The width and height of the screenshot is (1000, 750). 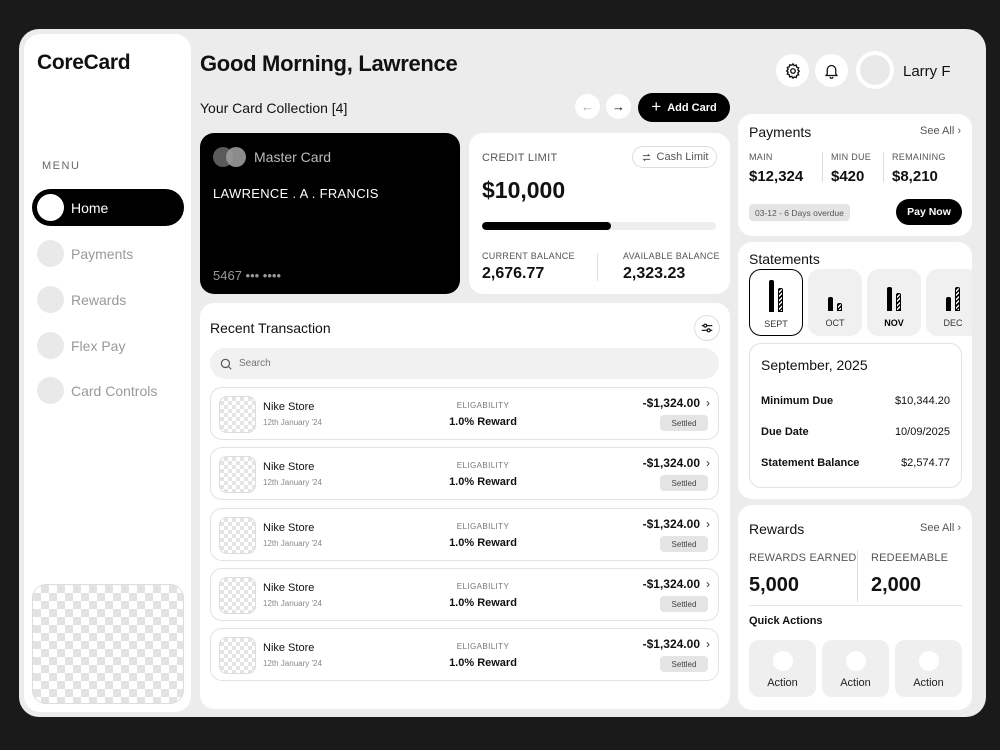 What do you see at coordinates (777, 529) in the screenshot?
I see `rewards-title: Rewards` at bounding box center [777, 529].